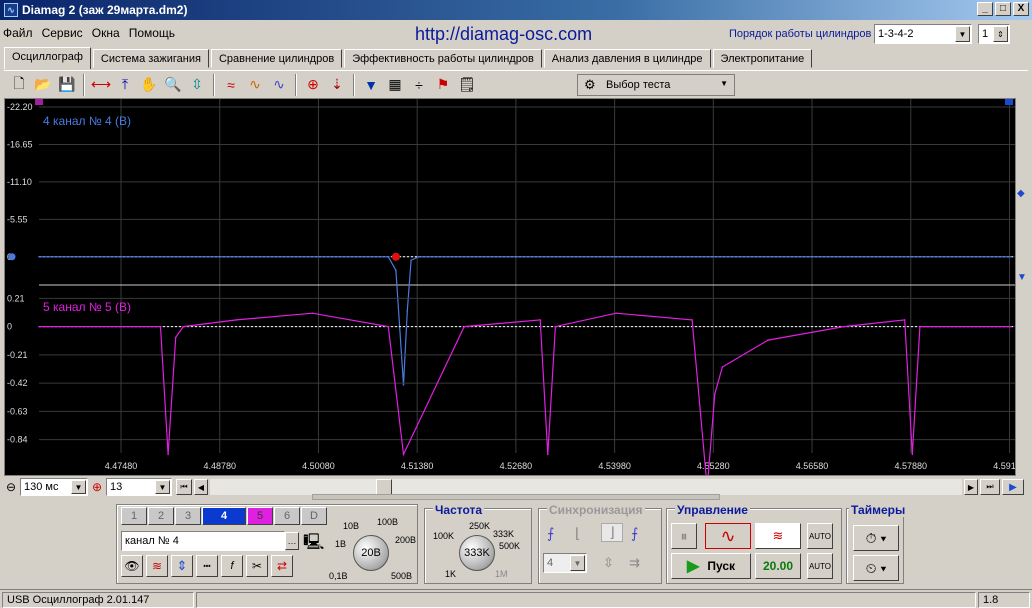  Describe the element at coordinates (116, 487) in the screenshot. I see `zoom-value: 13` at that location.